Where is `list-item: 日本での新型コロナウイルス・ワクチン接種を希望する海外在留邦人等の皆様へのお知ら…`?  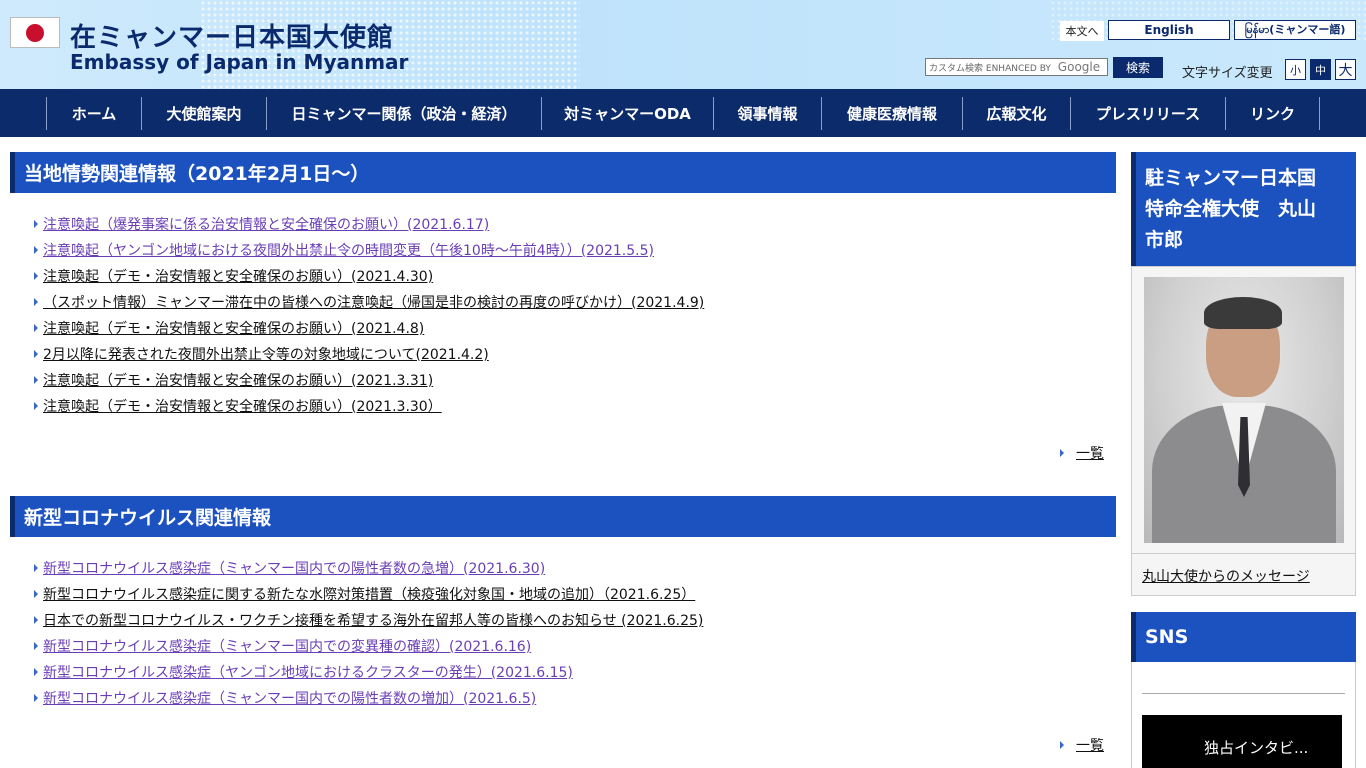 list-item: 日本での新型コロナウイルス・ワクチン接種を希望する海外在留邦人等の皆様へのお知ら… is located at coordinates (368, 620).